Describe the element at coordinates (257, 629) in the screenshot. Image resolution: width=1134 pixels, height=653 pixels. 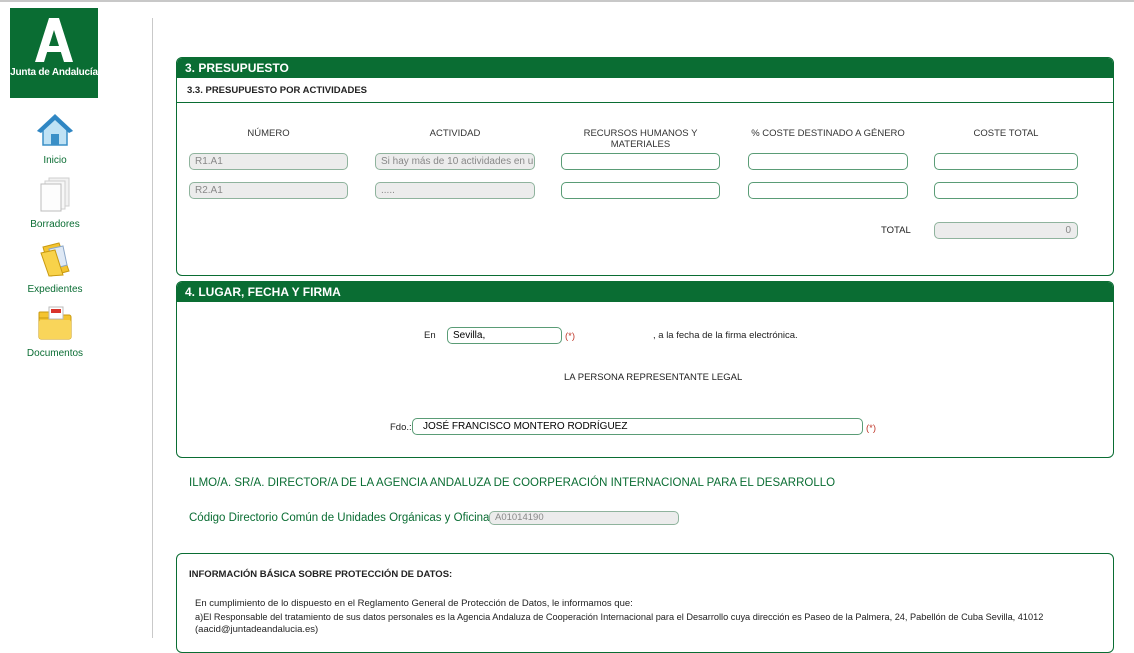
I see `proteccion-line-a2: (aacid@juntadeandalucia.es)` at that location.